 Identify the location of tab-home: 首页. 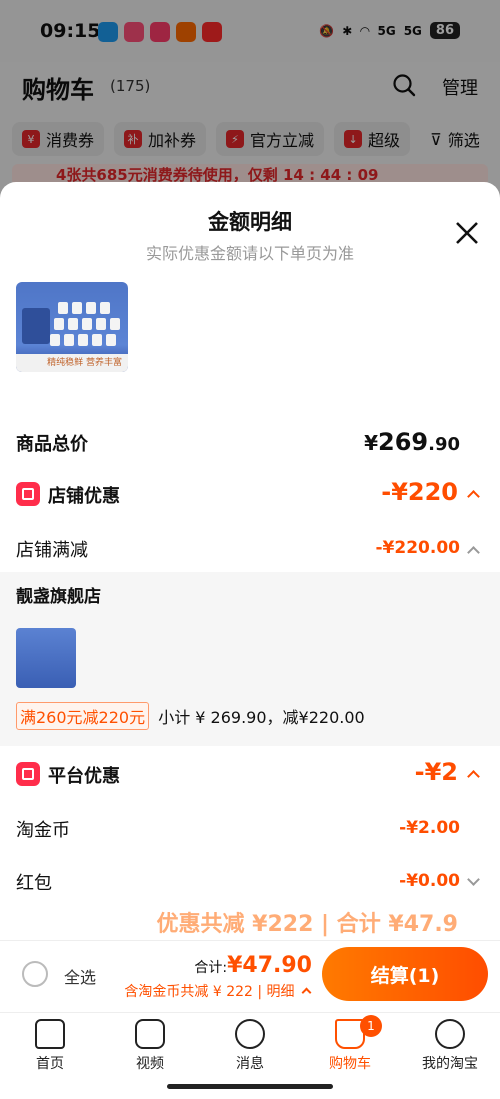
(50, 1056).